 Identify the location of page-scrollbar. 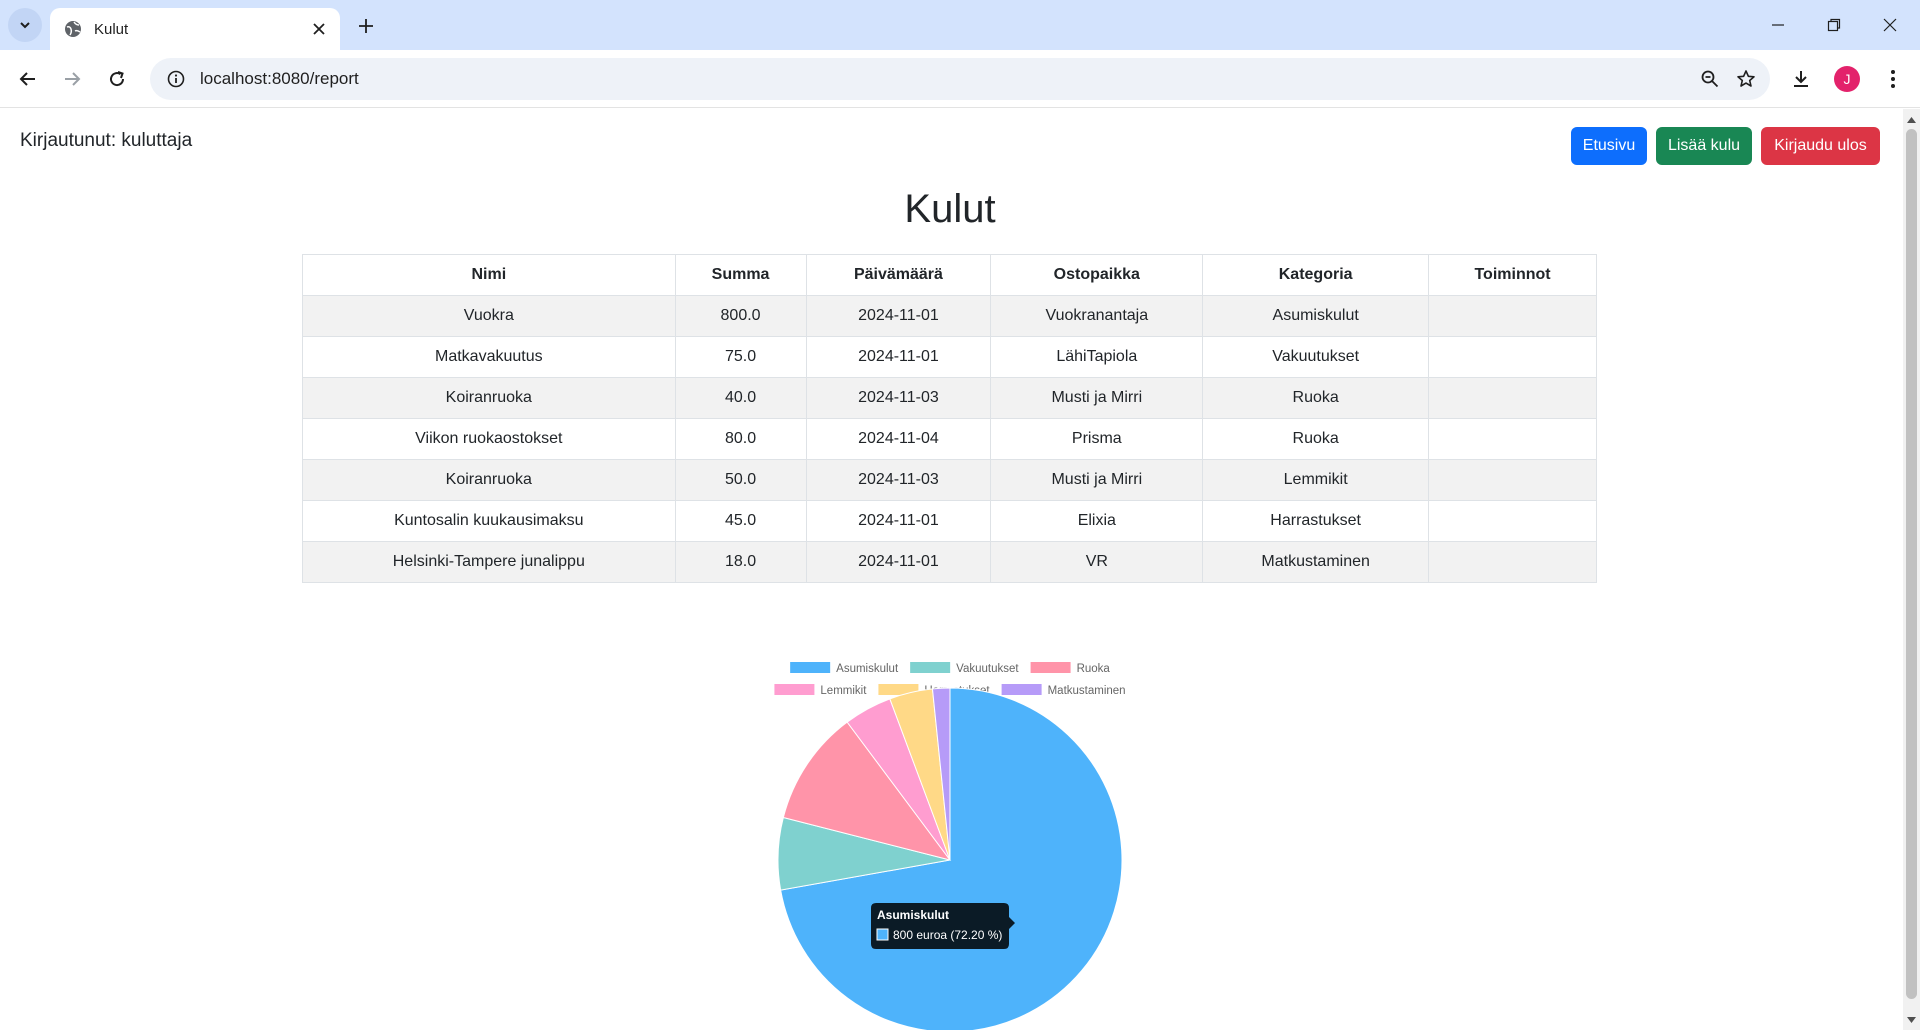
(1911, 569).